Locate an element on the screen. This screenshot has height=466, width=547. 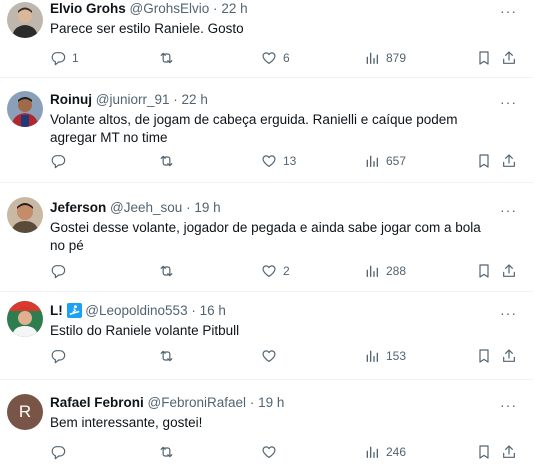
like-button: 2 is located at coordinates (275, 271).